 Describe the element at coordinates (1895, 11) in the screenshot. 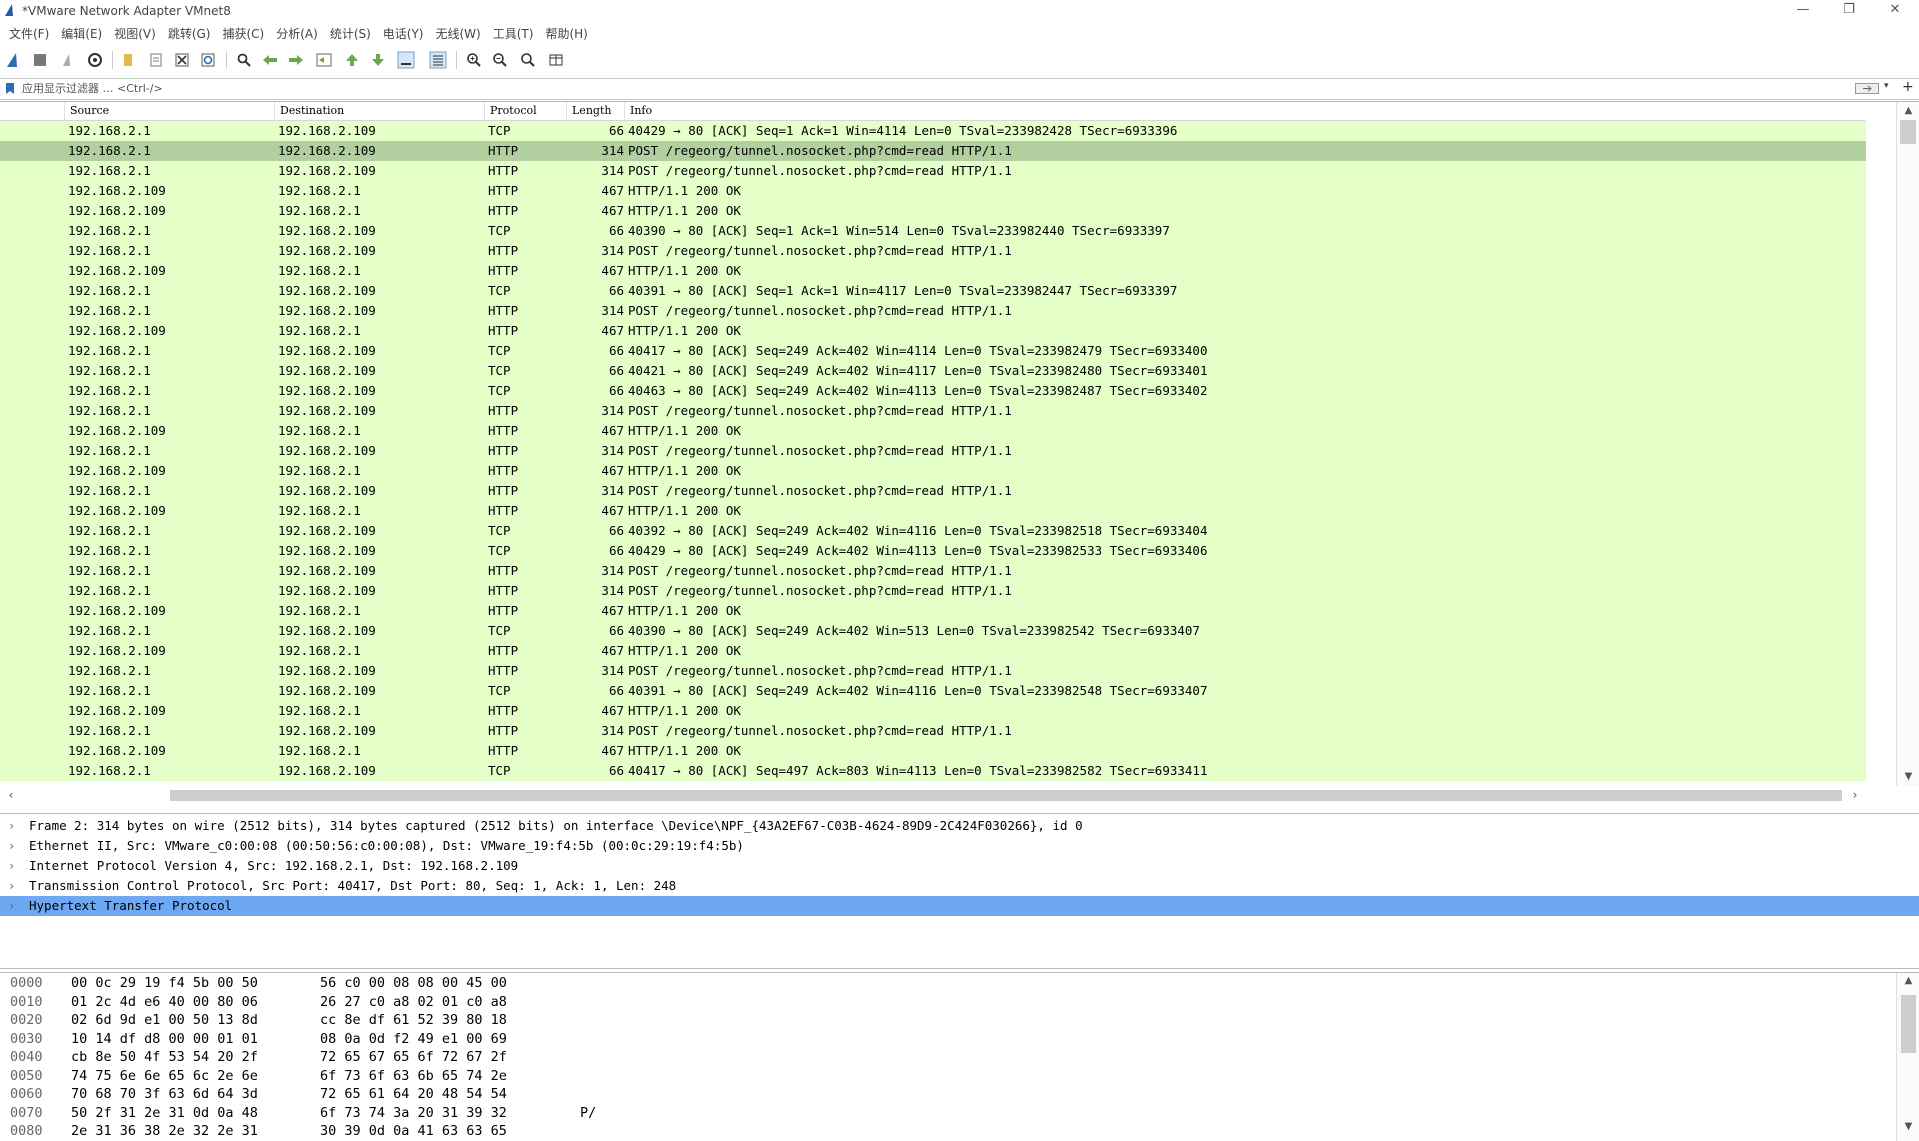

I see `close-button: ✕` at that location.